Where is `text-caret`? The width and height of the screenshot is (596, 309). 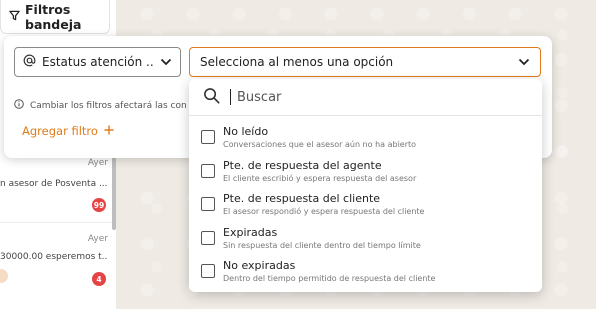
text-caret is located at coordinates (230, 97).